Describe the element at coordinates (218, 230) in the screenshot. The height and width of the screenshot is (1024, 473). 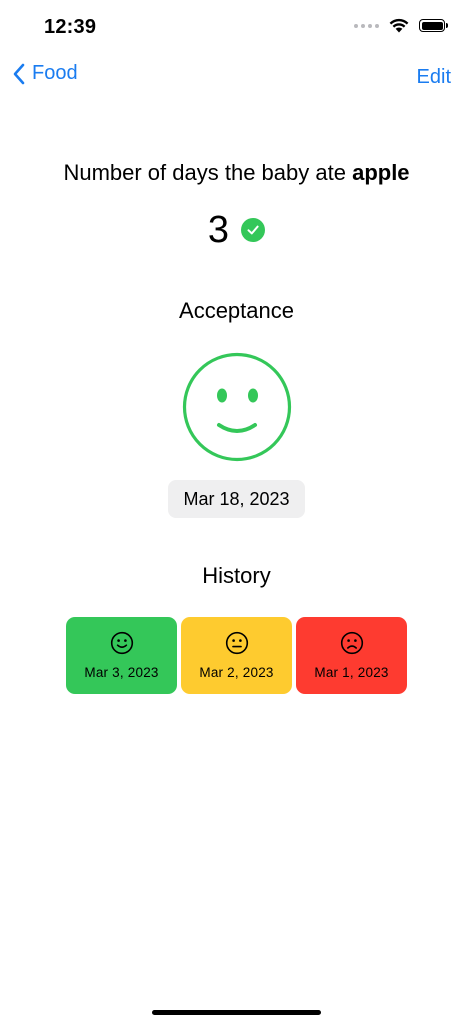
I see `days-count: 3` at that location.